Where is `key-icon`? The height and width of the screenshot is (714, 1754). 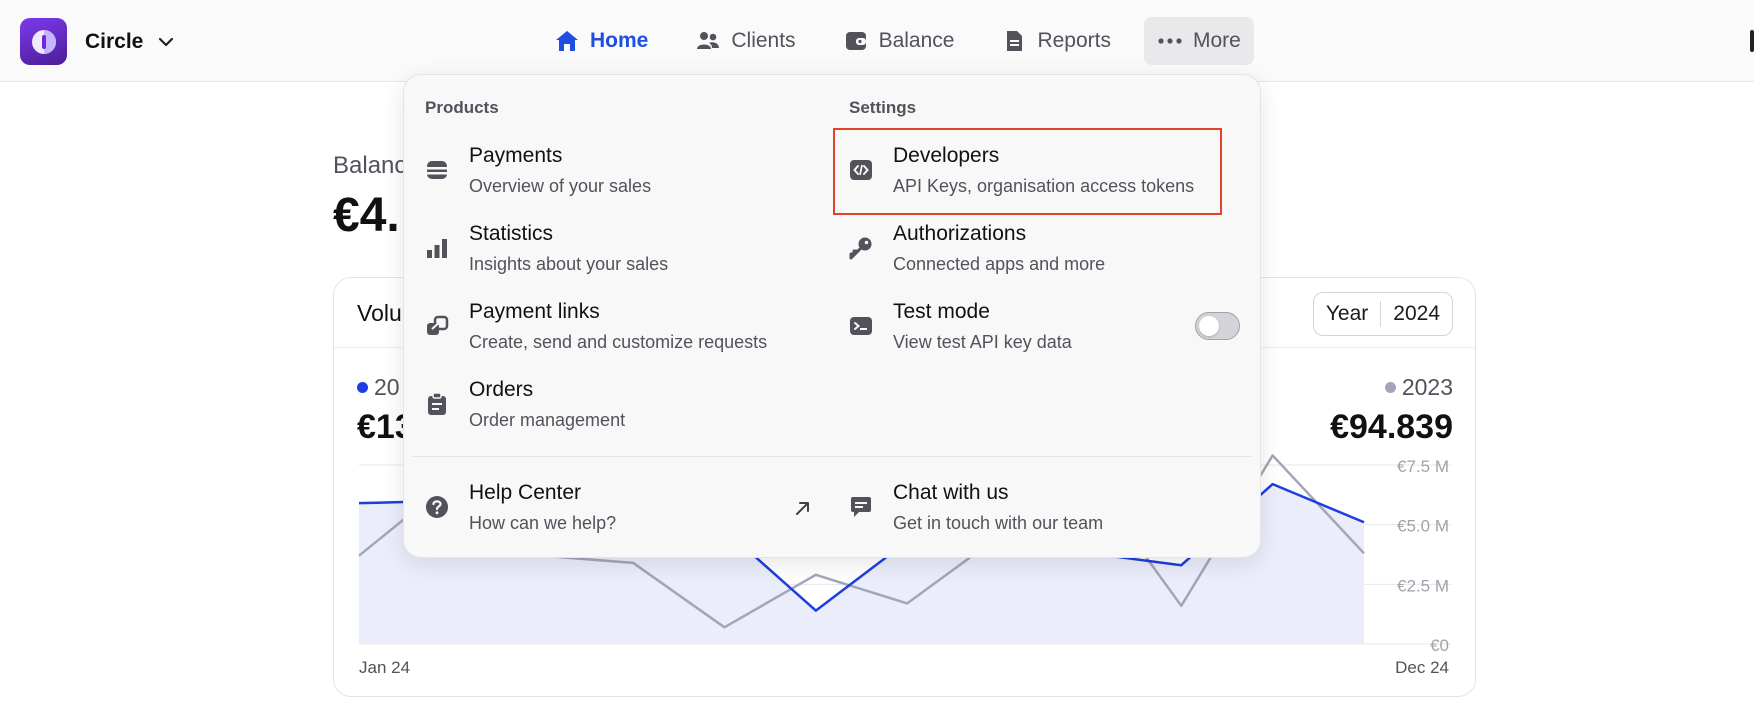
key-icon is located at coordinates (861, 248).